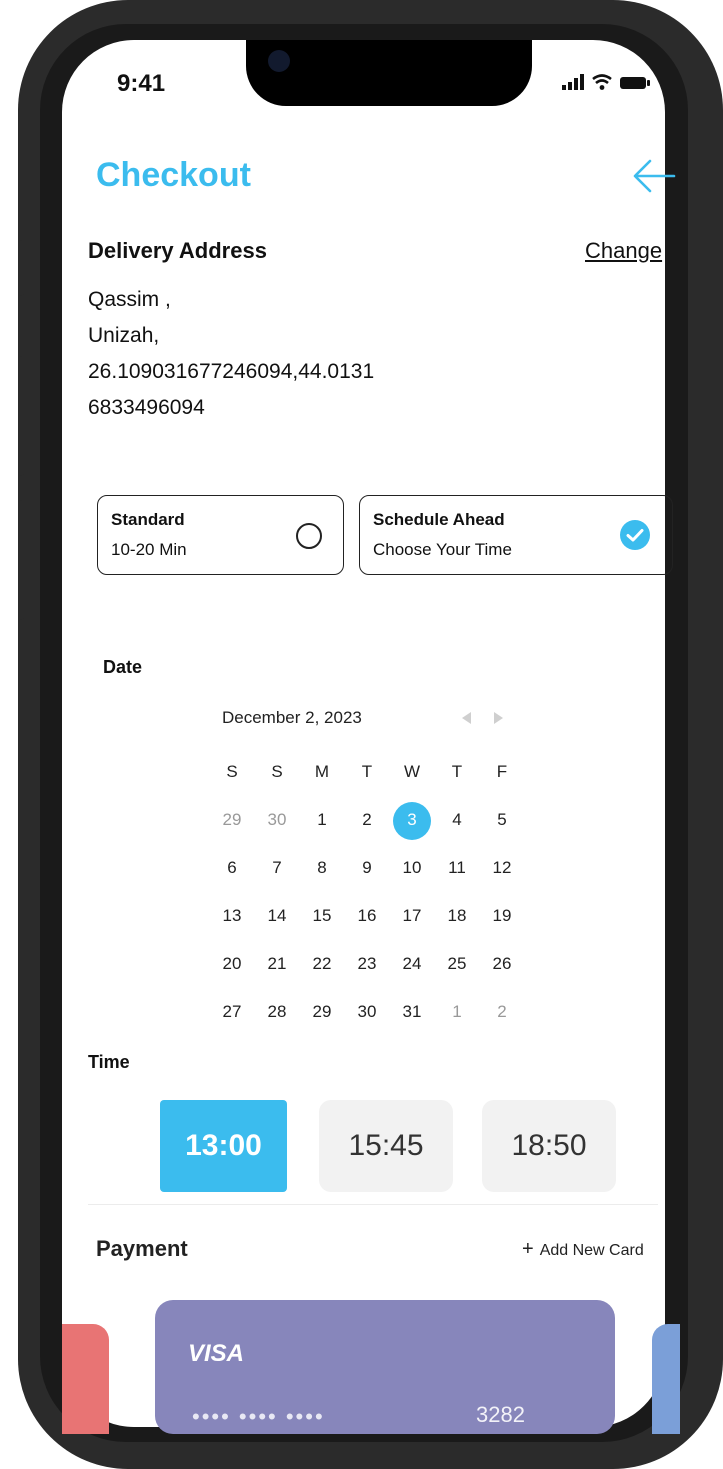  I want to click on address-line: Qassim ,, so click(129, 299).